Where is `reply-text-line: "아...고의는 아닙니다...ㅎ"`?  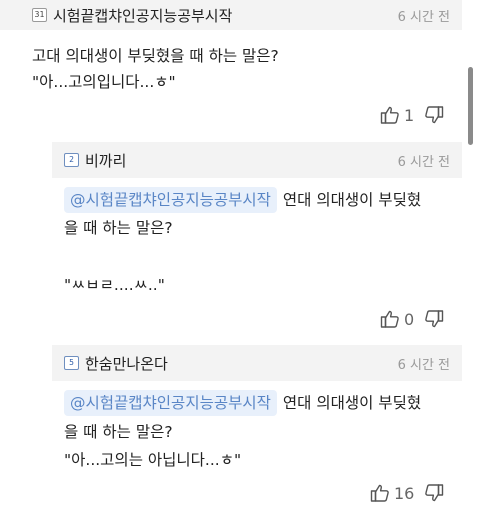 reply-text-line: "아...고의는 아닙니다...ㅎ" is located at coordinates (153, 460).